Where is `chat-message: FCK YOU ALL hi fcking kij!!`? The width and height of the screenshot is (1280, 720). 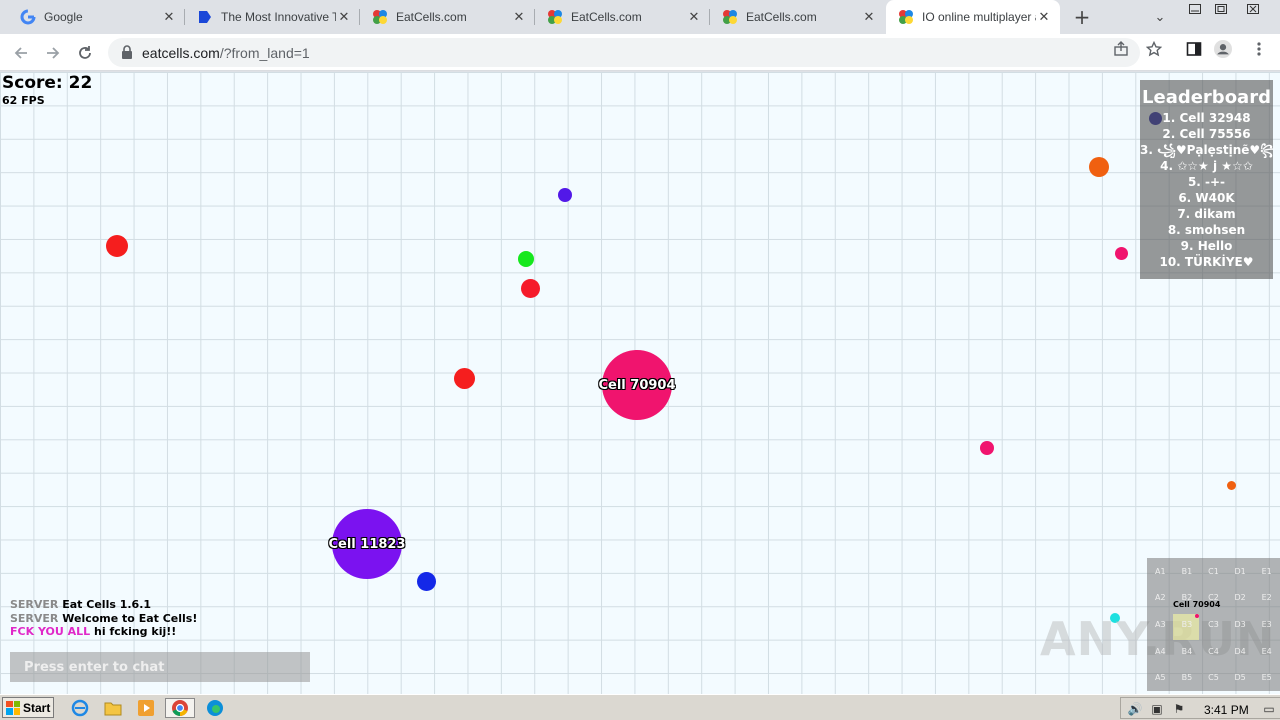 chat-message: FCK YOU ALL hi fcking kij!! is located at coordinates (103, 632).